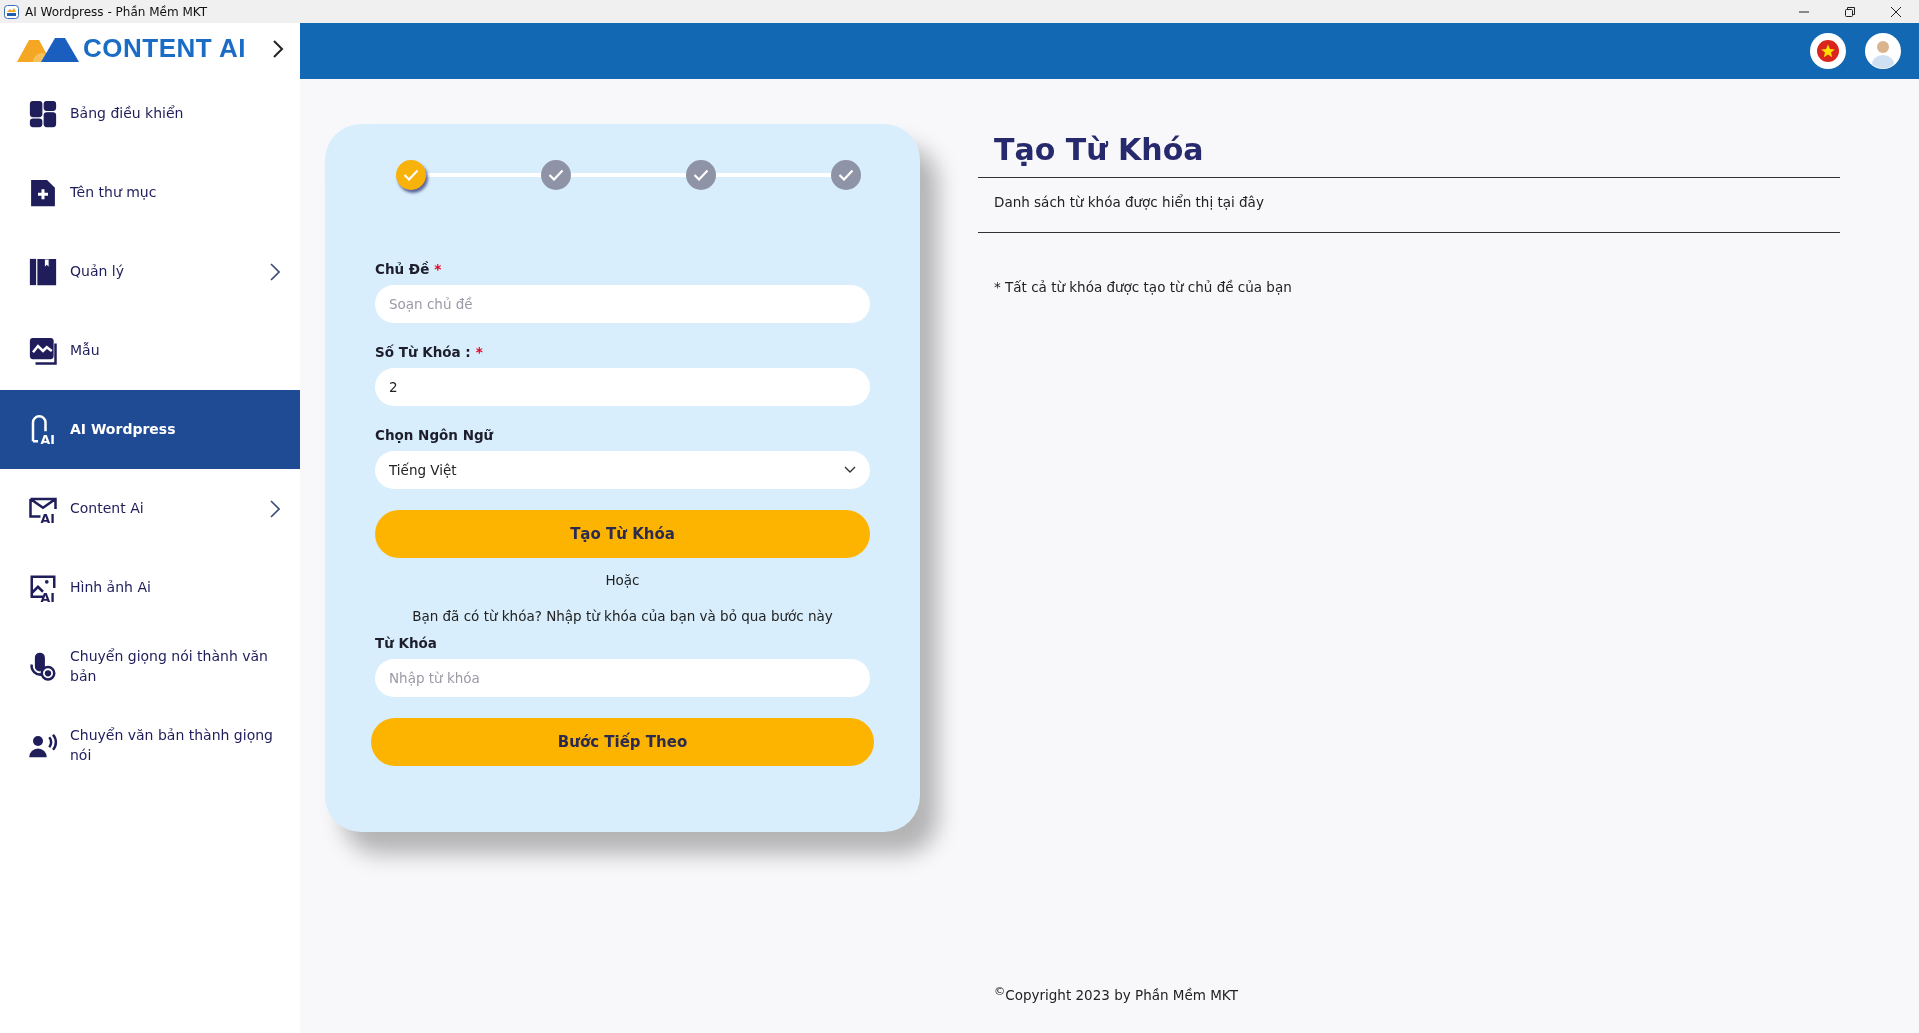 Image resolution: width=1919 pixels, height=1033 pixels. Describe the element at coordinates (406, 643) in the screenshot. I see `field-label: Từ Khóa` at that location.